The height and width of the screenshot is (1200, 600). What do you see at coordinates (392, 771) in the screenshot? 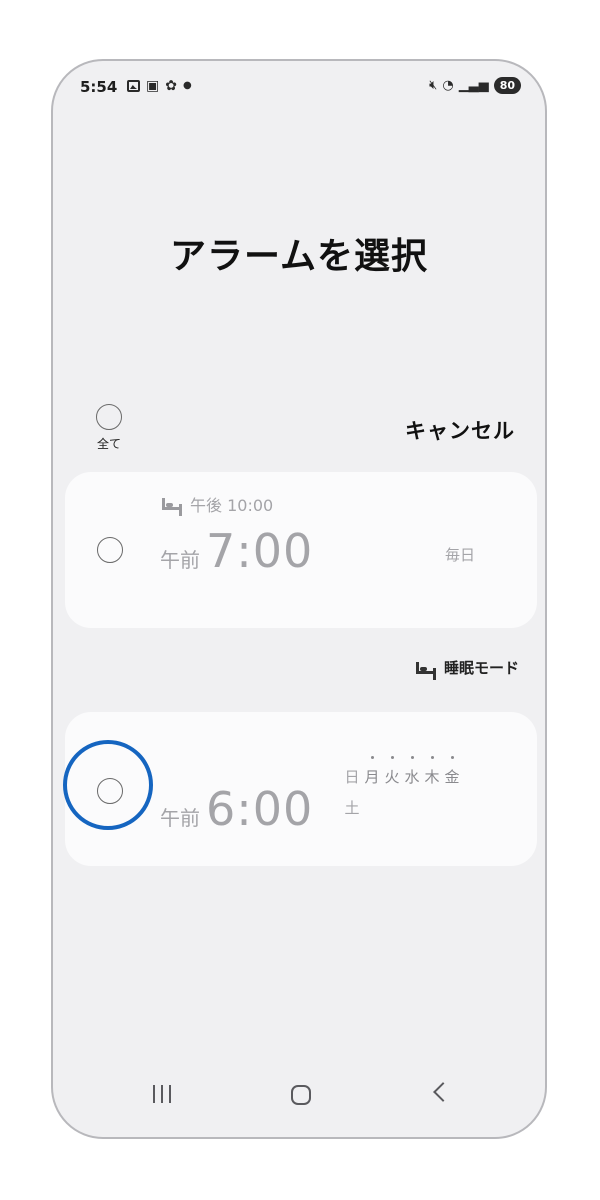
I see `day-2: 火` at bounding box center [392, 771].